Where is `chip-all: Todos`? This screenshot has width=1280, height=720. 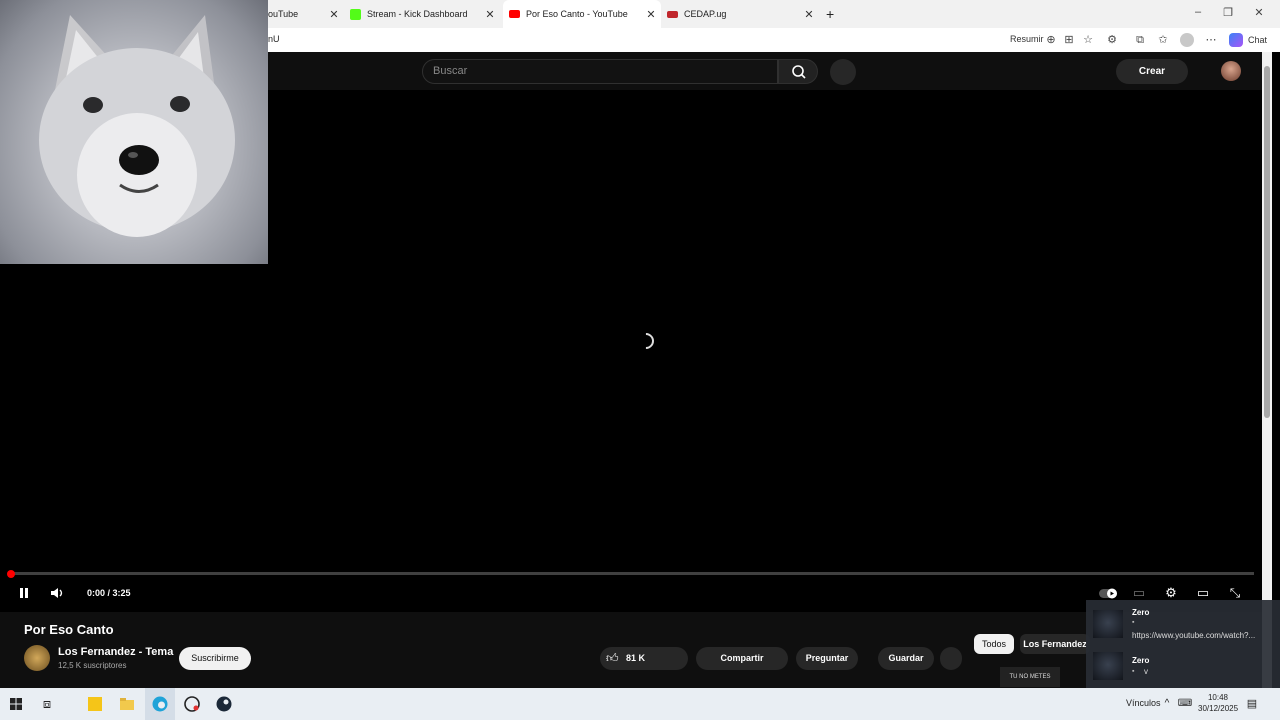 chip-all: Todos is located at coordinates (994, 644).